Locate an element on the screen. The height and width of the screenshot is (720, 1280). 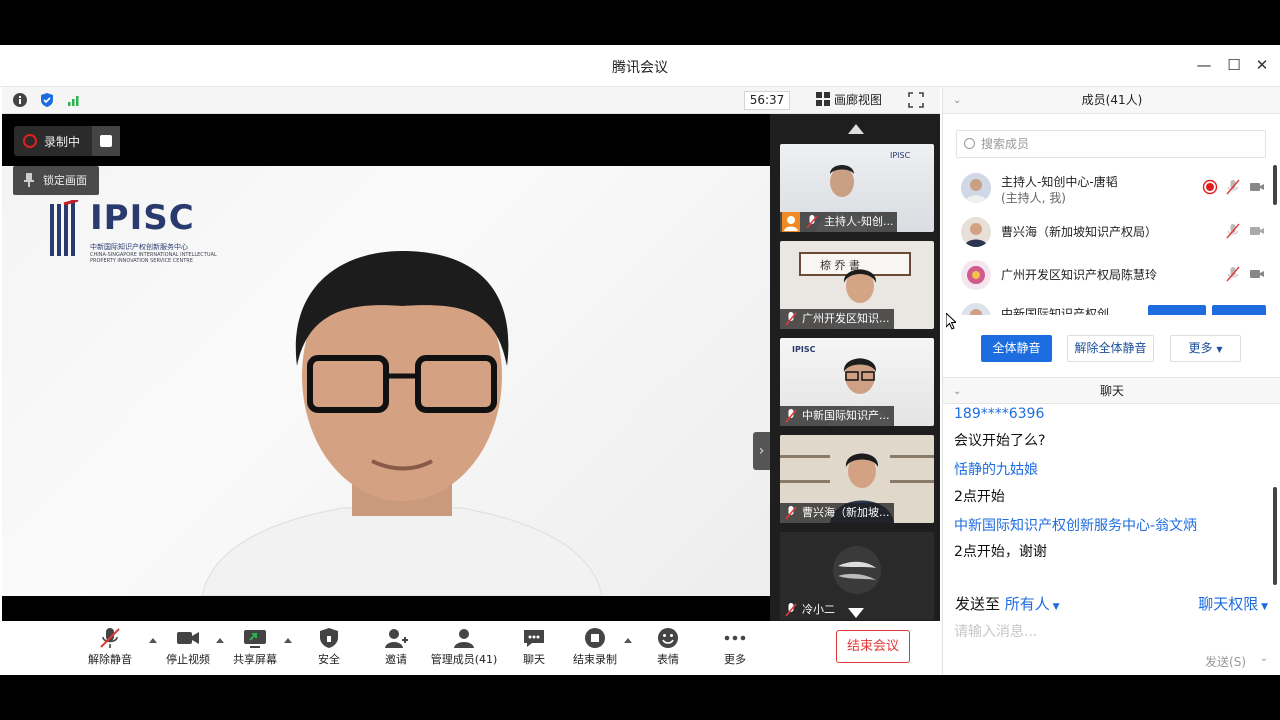
recording-options-caret is located at coordinates (628, 640).